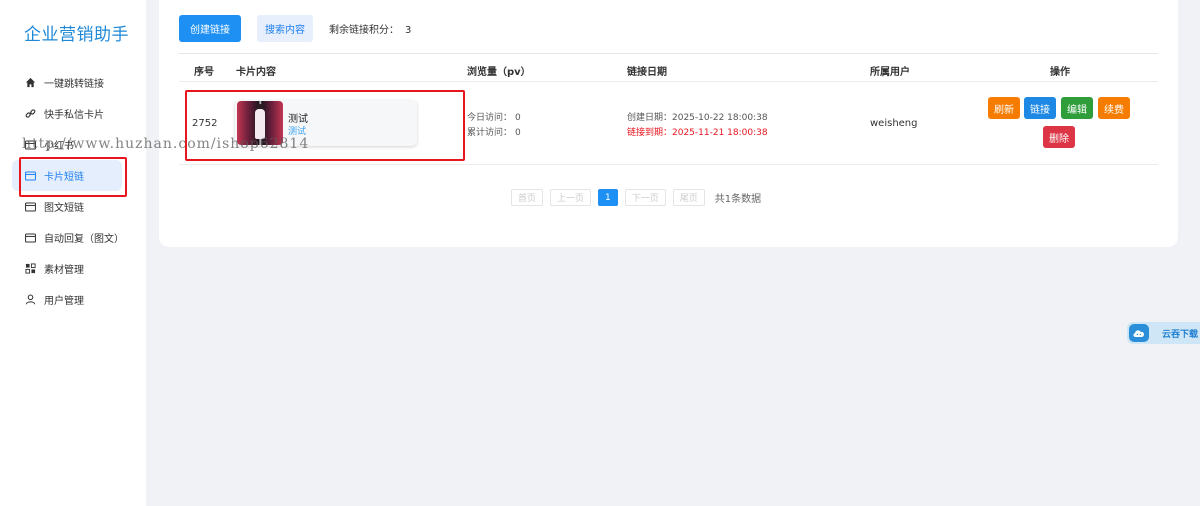  I want to click on today-visits: 今日访问： 0, so click(494, 116).